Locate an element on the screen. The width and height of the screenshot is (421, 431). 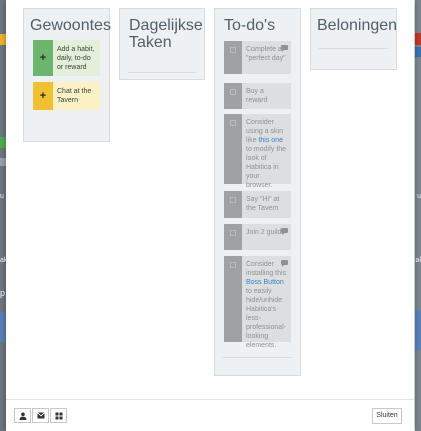
grid-icon is located at coordinates (58, 415).